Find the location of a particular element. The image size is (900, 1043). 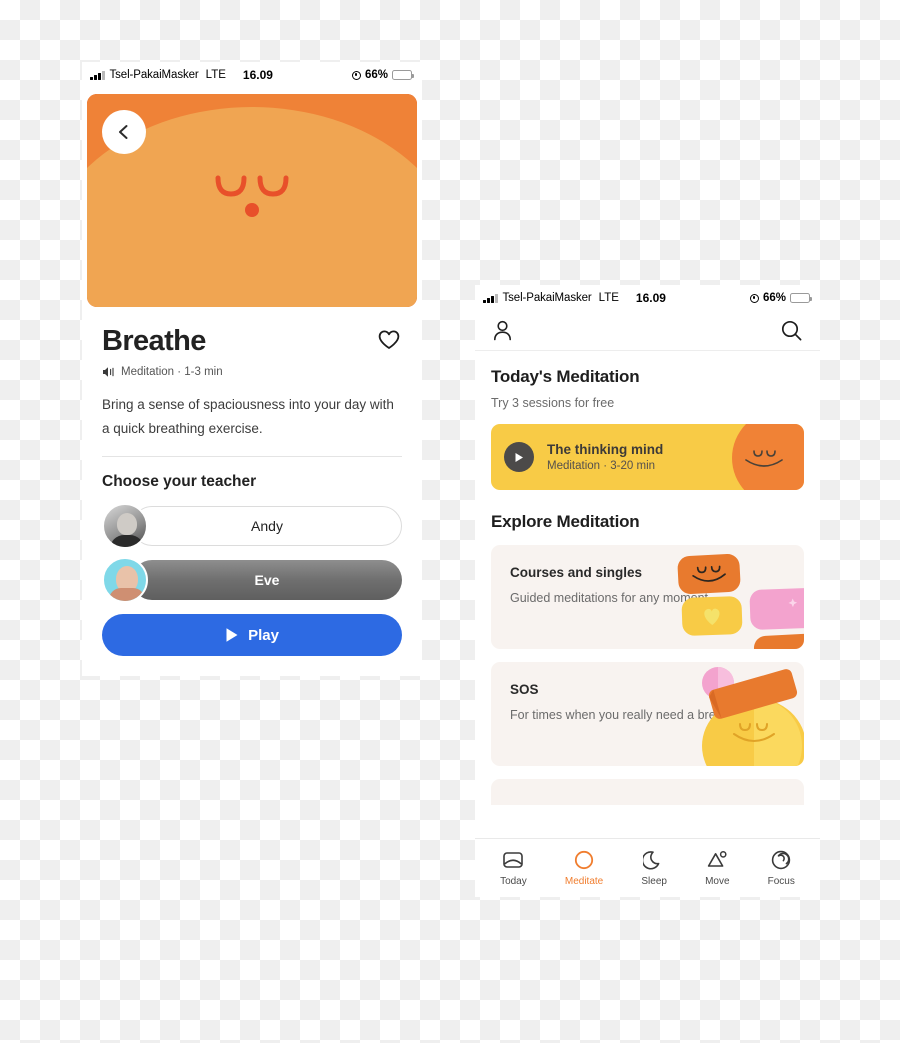

person-icon is located at coordinates (502, 330).